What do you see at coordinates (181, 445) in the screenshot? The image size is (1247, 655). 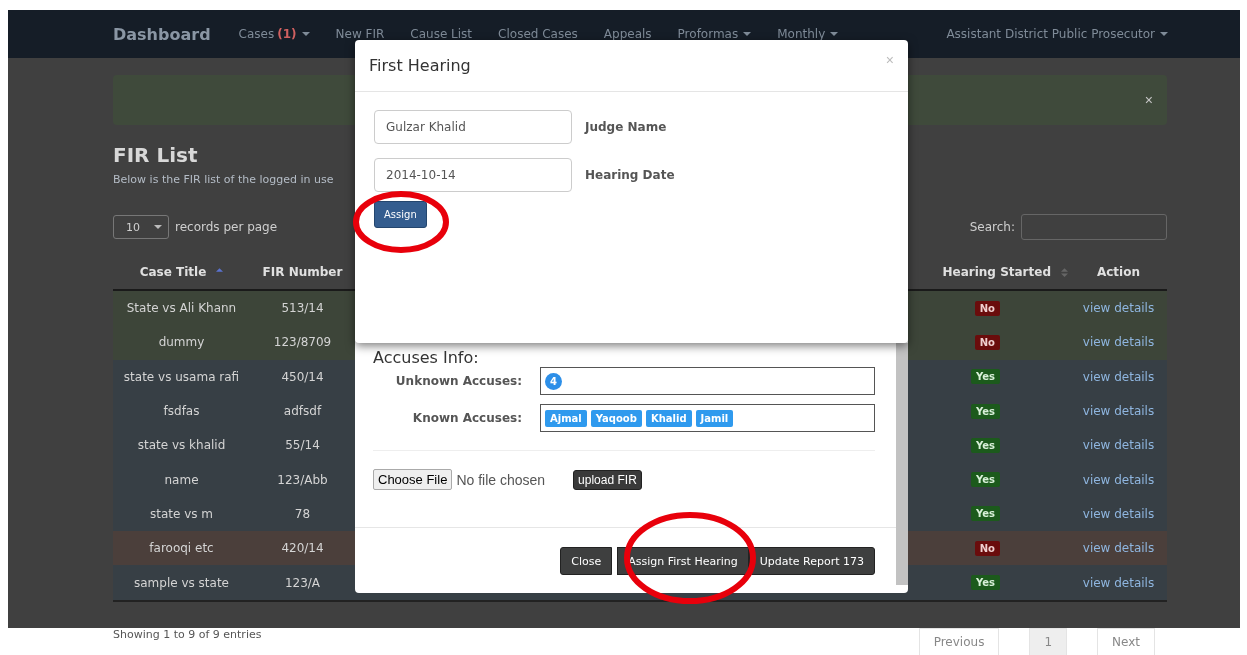 I see `table-cell: state vs khalid` at bounding box center [181, 445].